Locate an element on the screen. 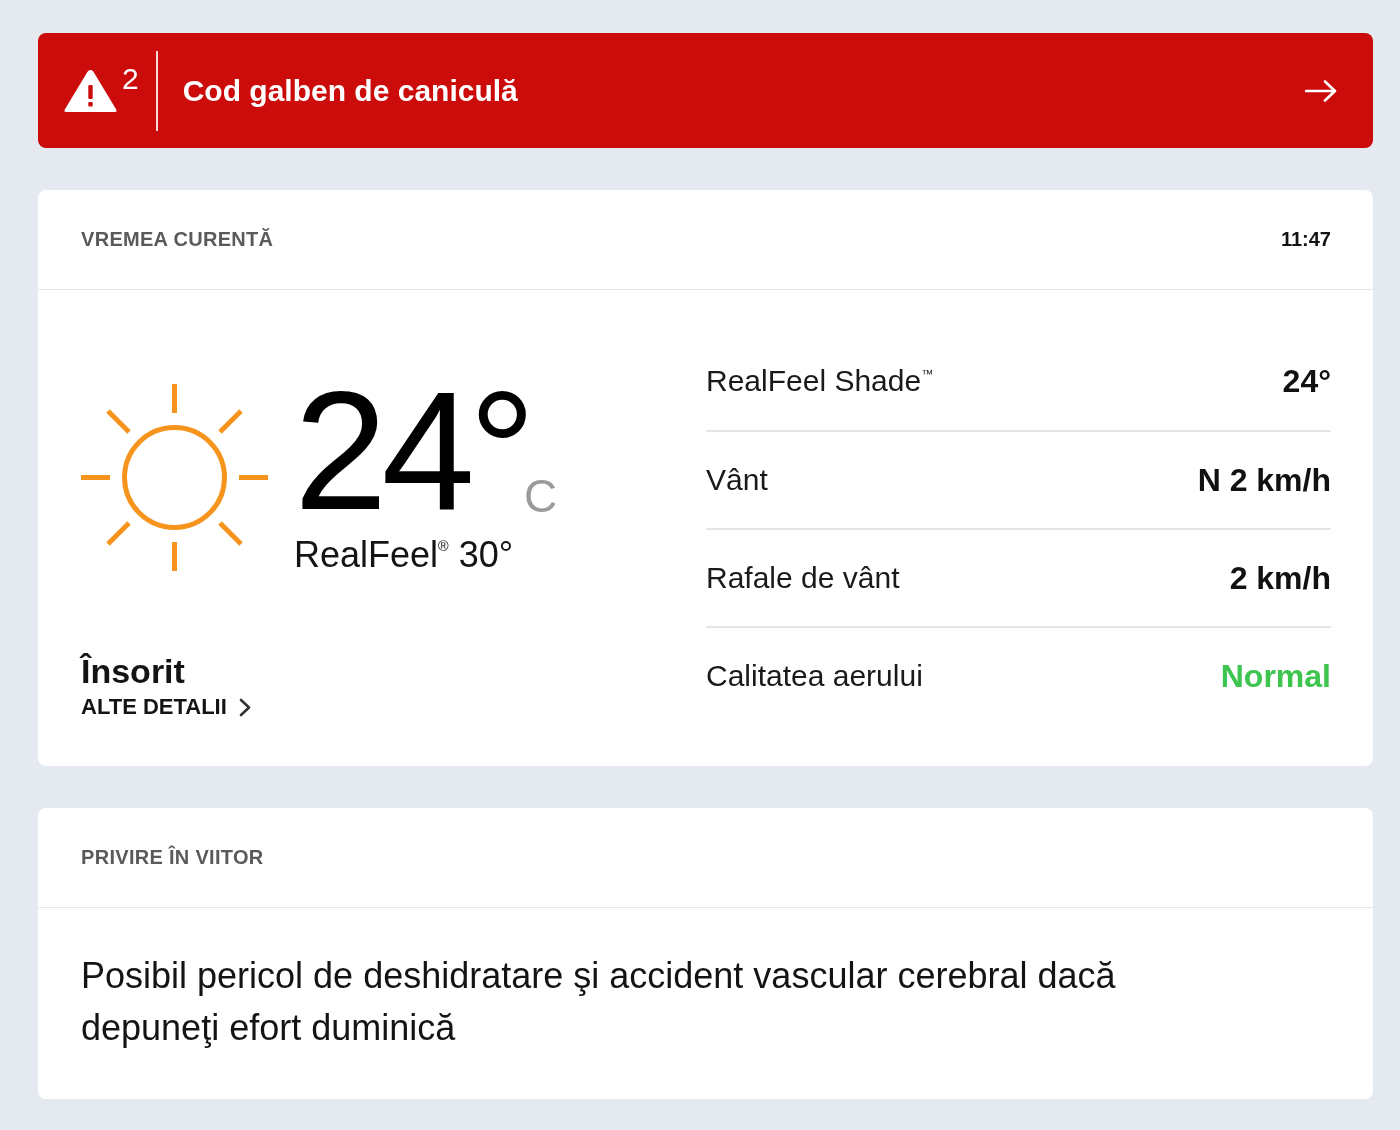 This screenshot has height=1130, width=1400. detail-value: Normal is located at coordinates (1275, 676).